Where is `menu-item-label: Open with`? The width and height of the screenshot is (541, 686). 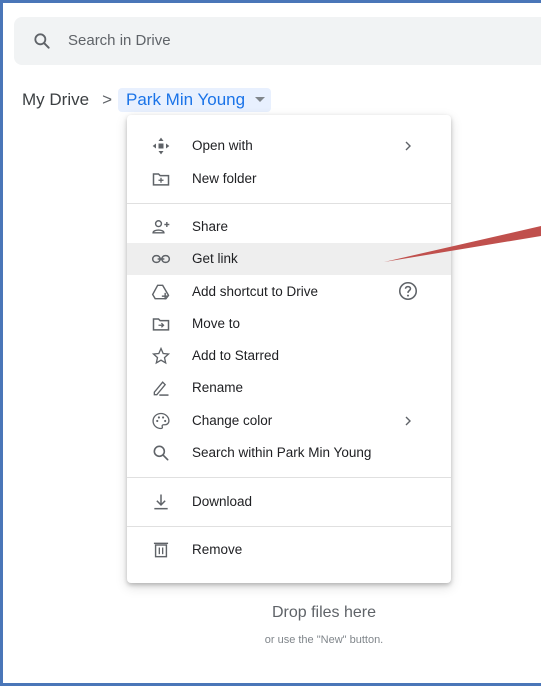 menu-item-label: Open with is located at coordinates (222, 145).